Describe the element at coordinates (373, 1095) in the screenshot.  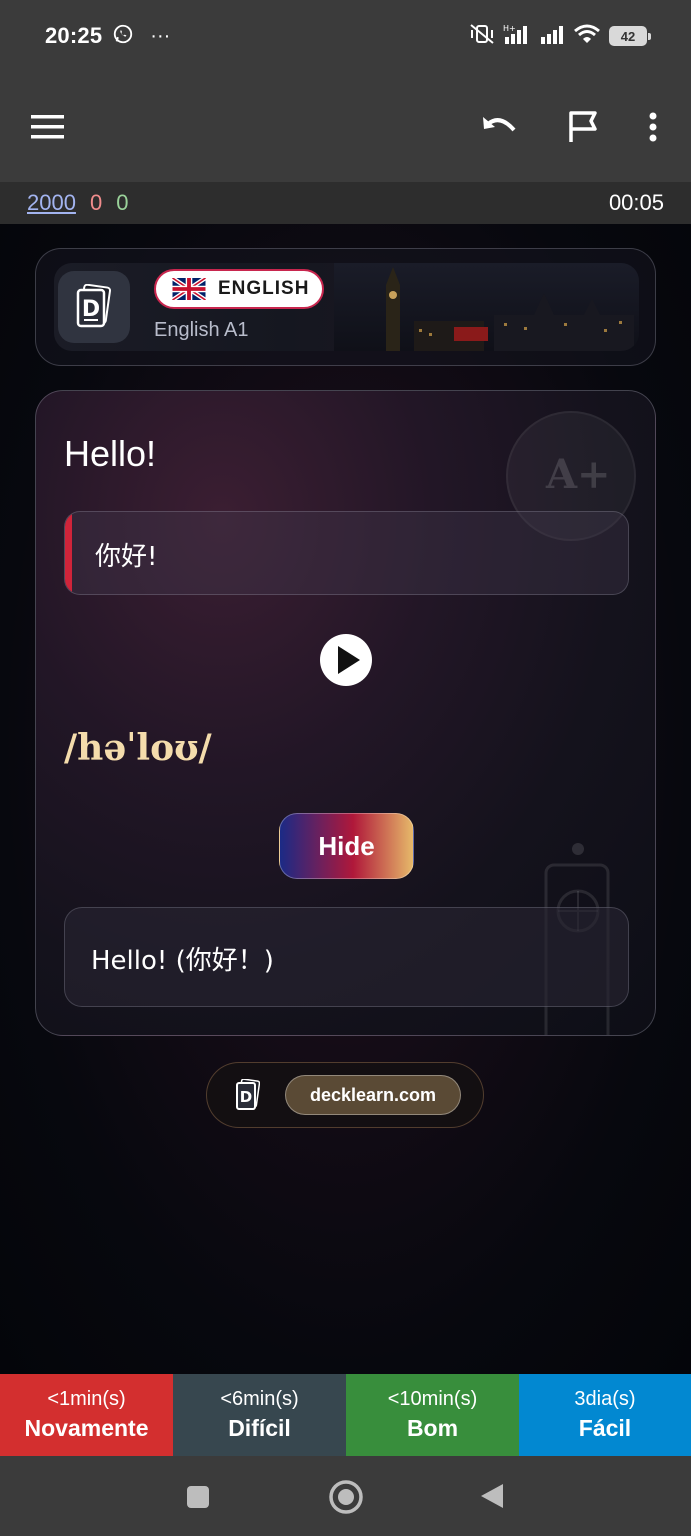
I see `website-link: decklearn.com` at that location.